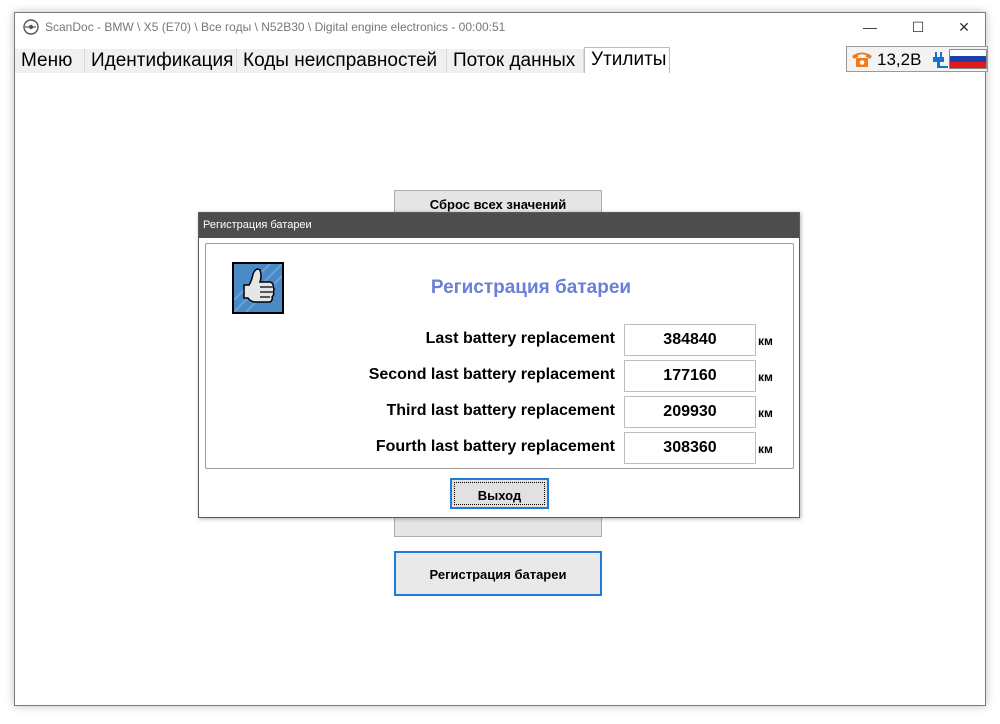 This screenshot has height=724, width=1000. Describe the element at coordinates (520, 338) in the screenshot. I see `last-replacement-label: Last battery replacement` at that location.